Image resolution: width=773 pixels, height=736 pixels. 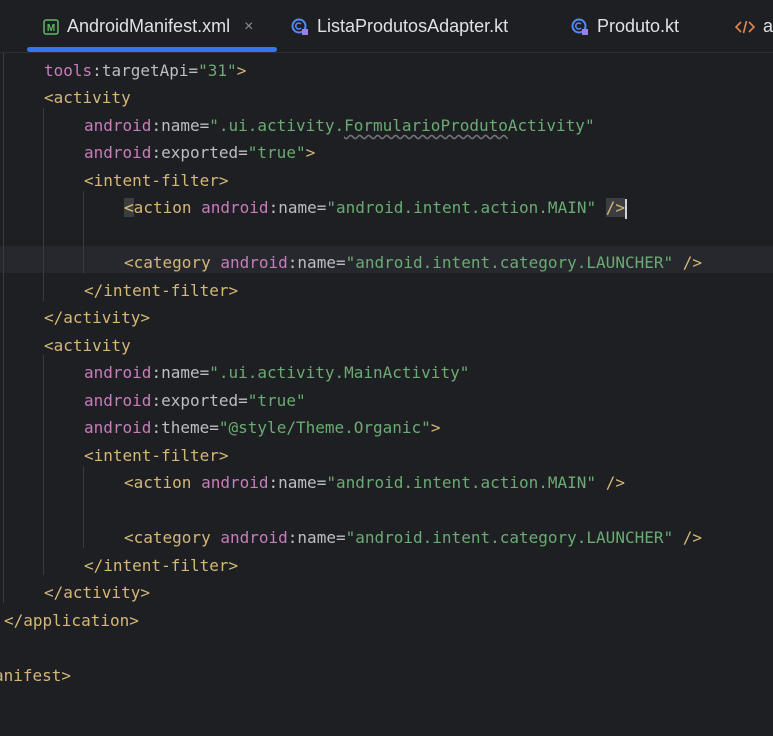 I want to click on code-line: anifest>, so click(x=36, y=675).